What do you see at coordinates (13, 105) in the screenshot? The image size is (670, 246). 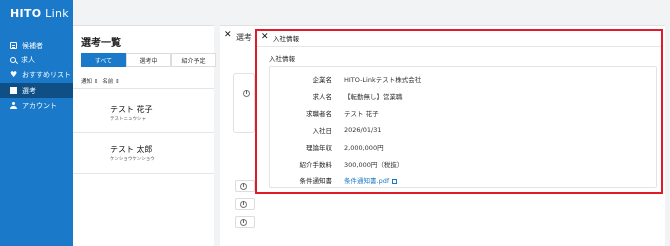 I see `person-icon` at bounding box center [13, 105].